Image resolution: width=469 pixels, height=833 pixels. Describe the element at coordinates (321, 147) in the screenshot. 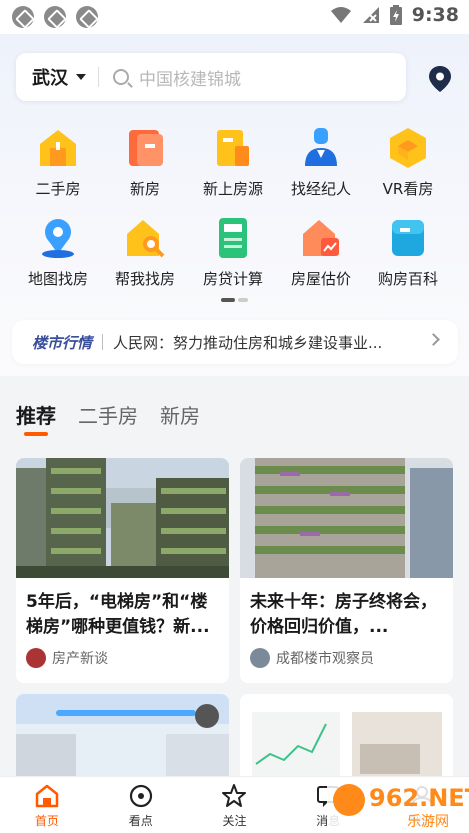

I see `agent-icon` at that location.